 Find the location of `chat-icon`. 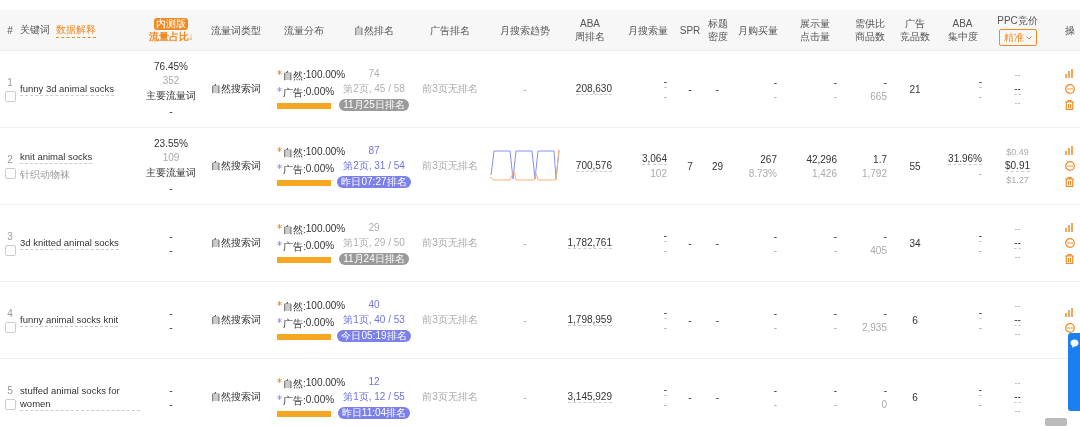

chat-icon is located at coordinates (1074, 343).